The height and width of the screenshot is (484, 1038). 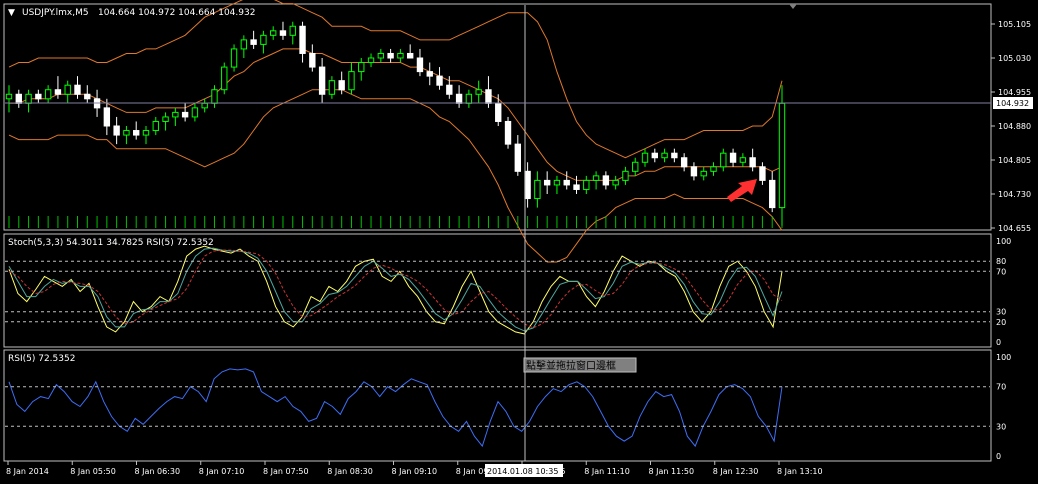 I want to click on rsi-tick-label: 70, so click(x=1001, y=387).